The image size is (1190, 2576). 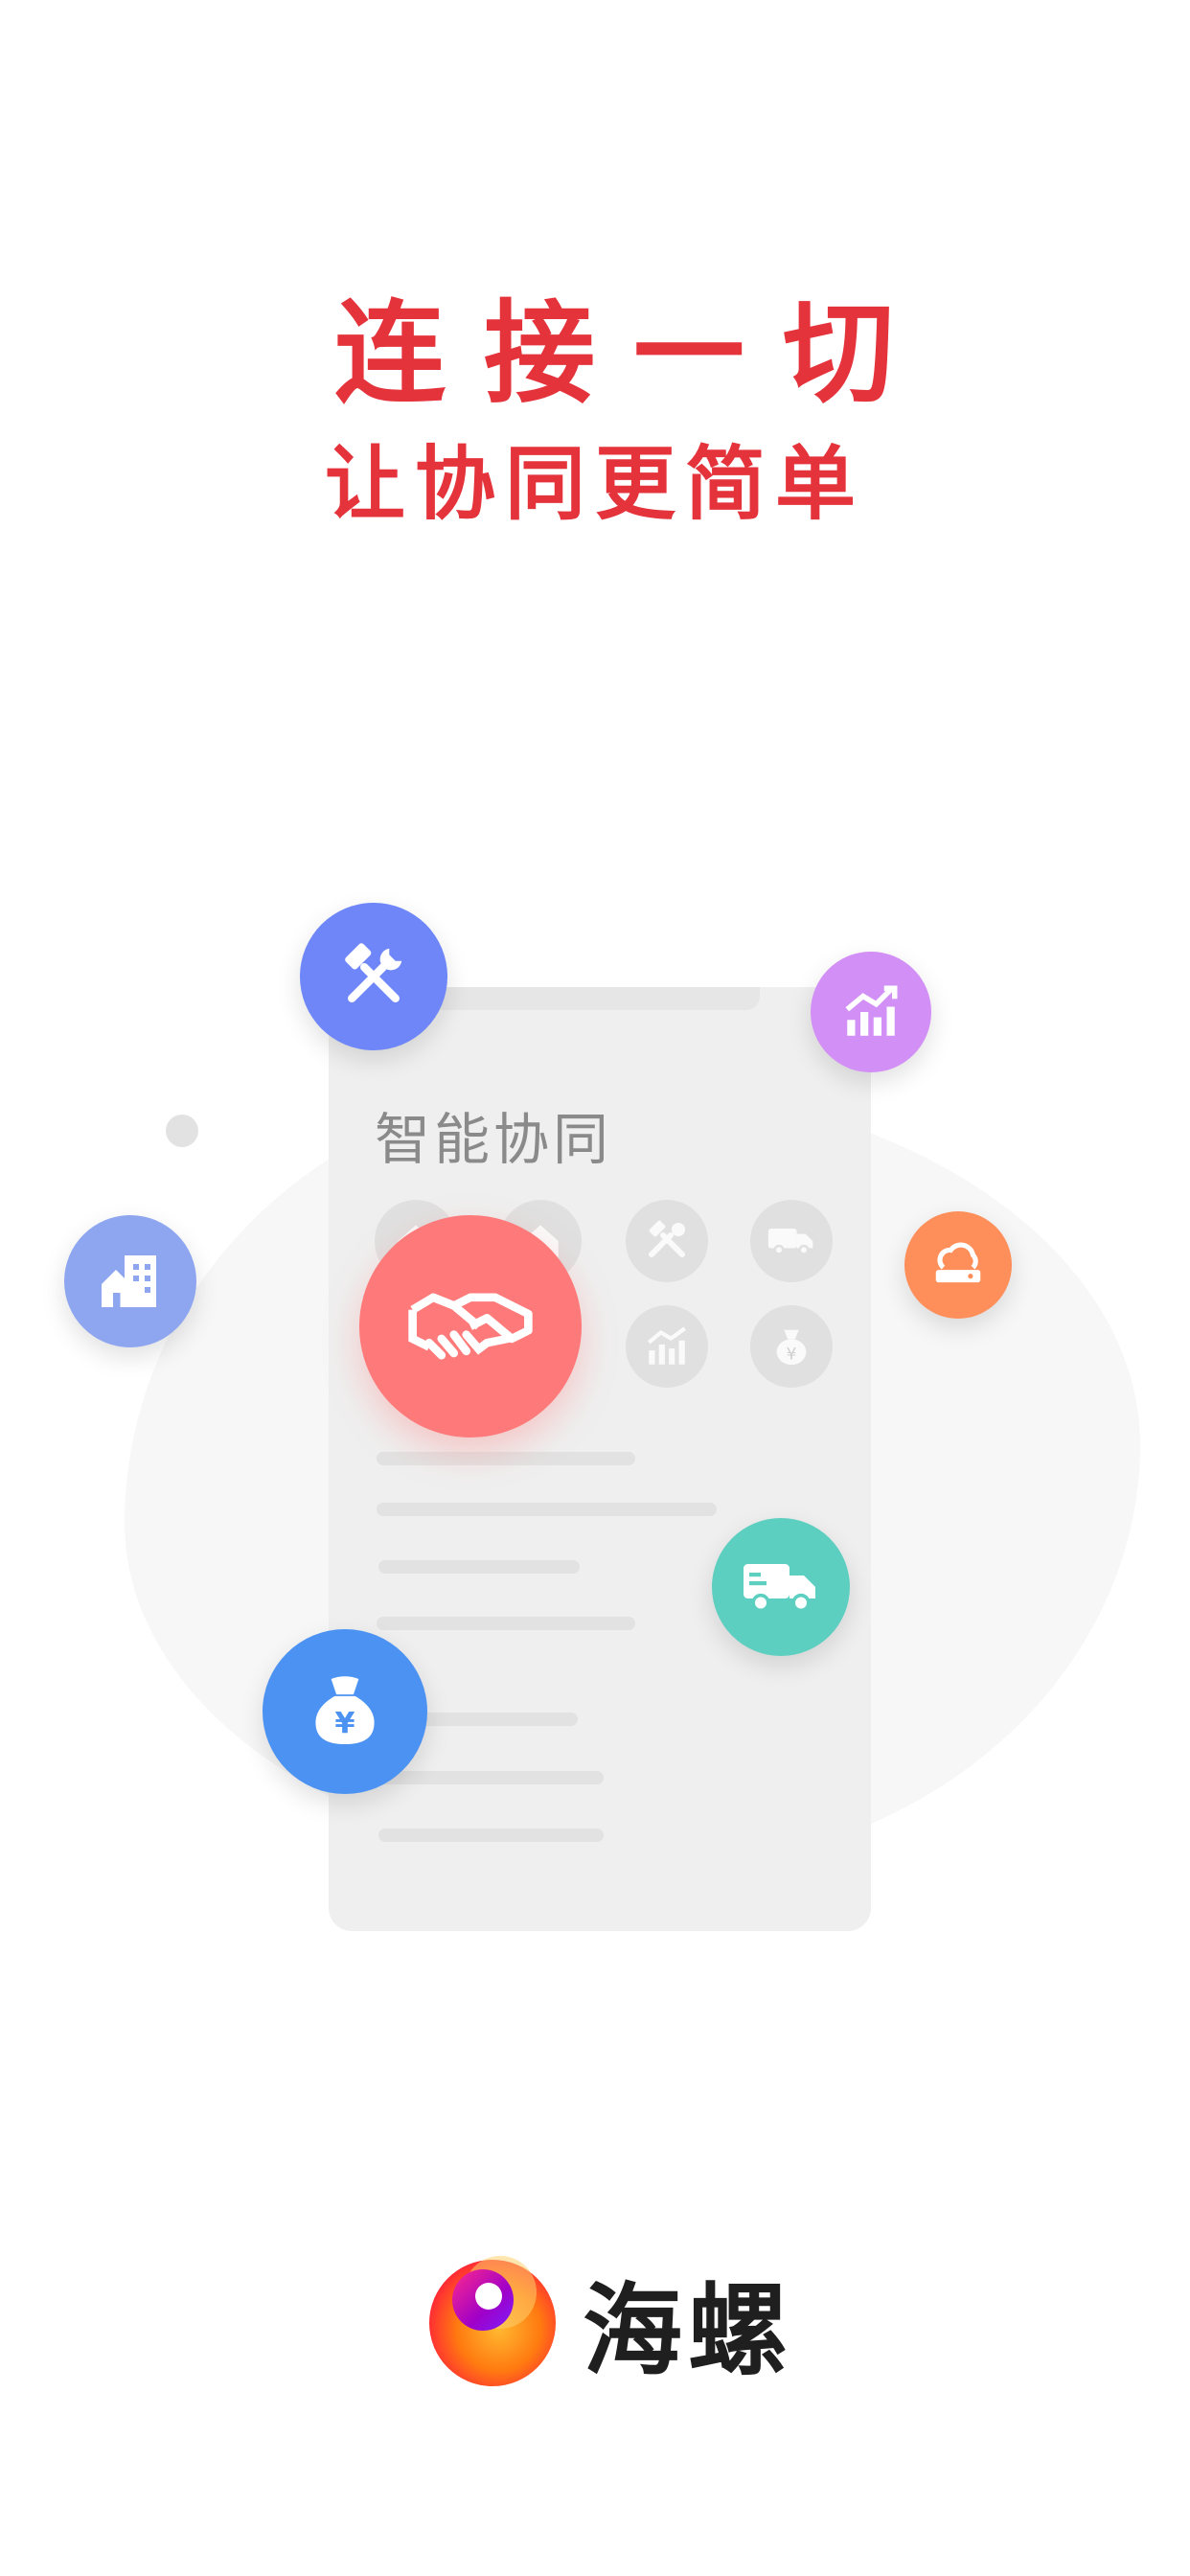 What do you see at coordinates (667, 1346) in the screenshot?
I see `grid-chart-icon` at bounding box center [667, 1346].